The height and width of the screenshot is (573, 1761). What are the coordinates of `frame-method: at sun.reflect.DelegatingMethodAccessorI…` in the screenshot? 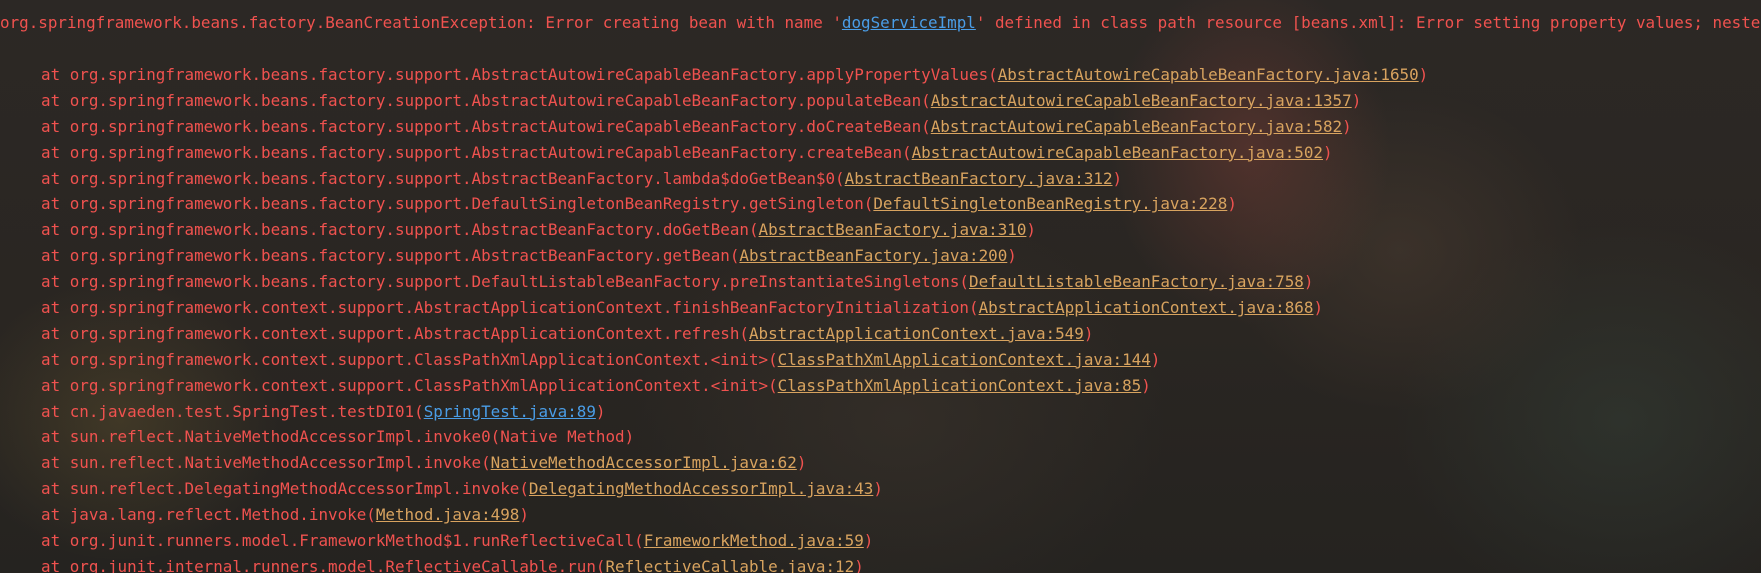 It's located at (285, 489).